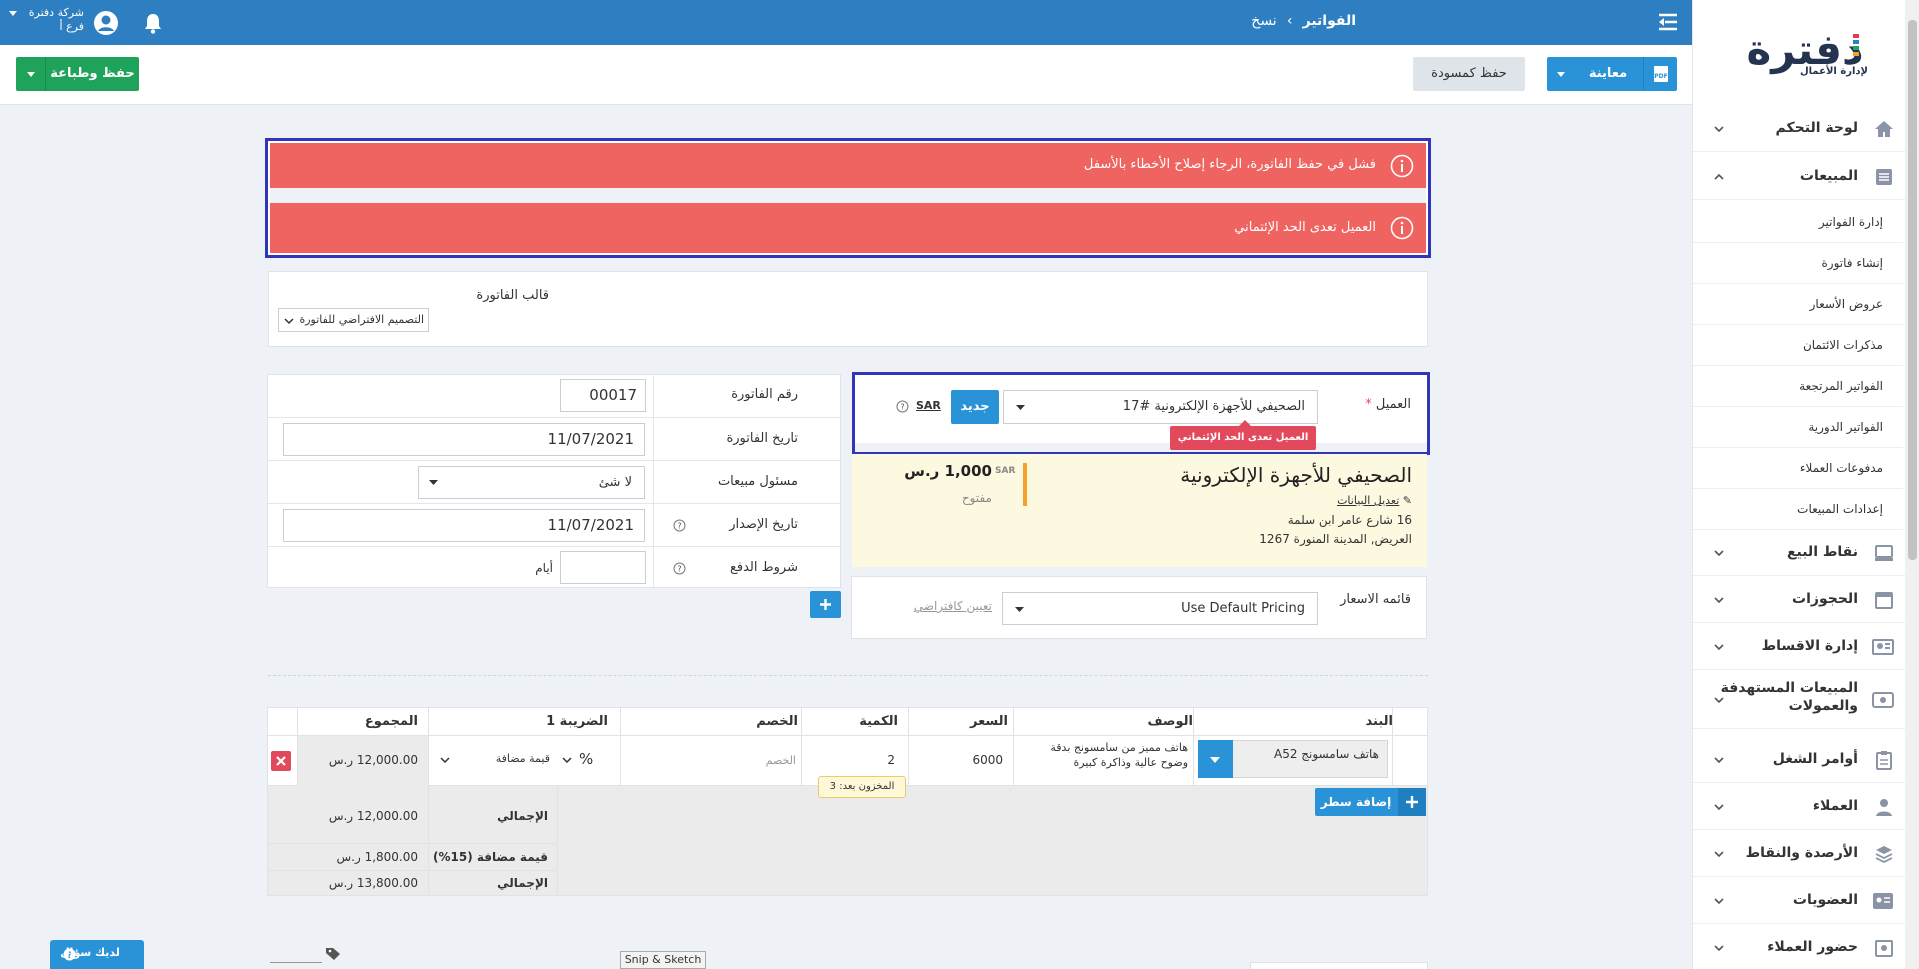 Image resolution: width=1919 pixels, height=969 pixels. What do you see at coordinates (1668, 22) in the screenshot?
I see `sidebar-toggle-icon` at bounding box center [1668, 22].